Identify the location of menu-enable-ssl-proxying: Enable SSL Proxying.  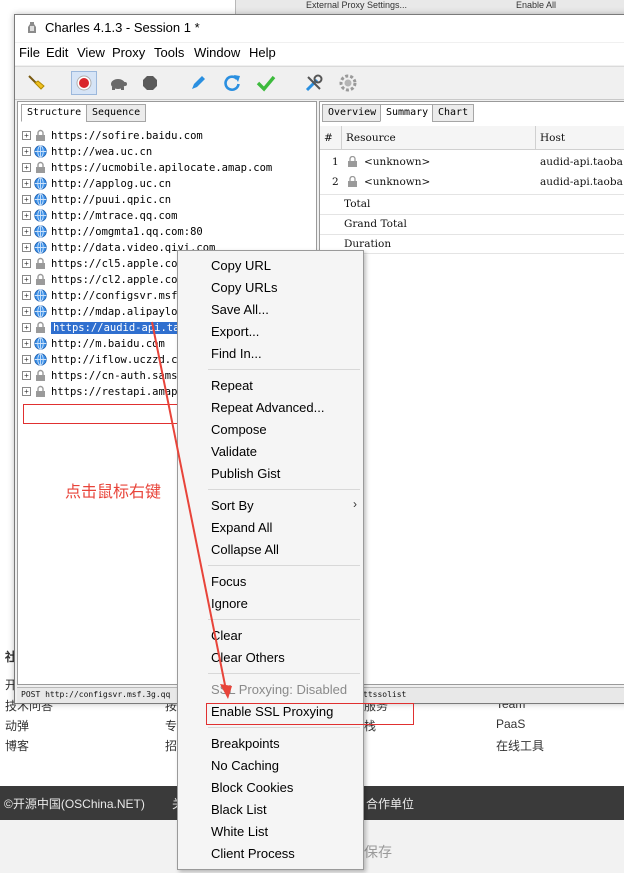
(272, 711).